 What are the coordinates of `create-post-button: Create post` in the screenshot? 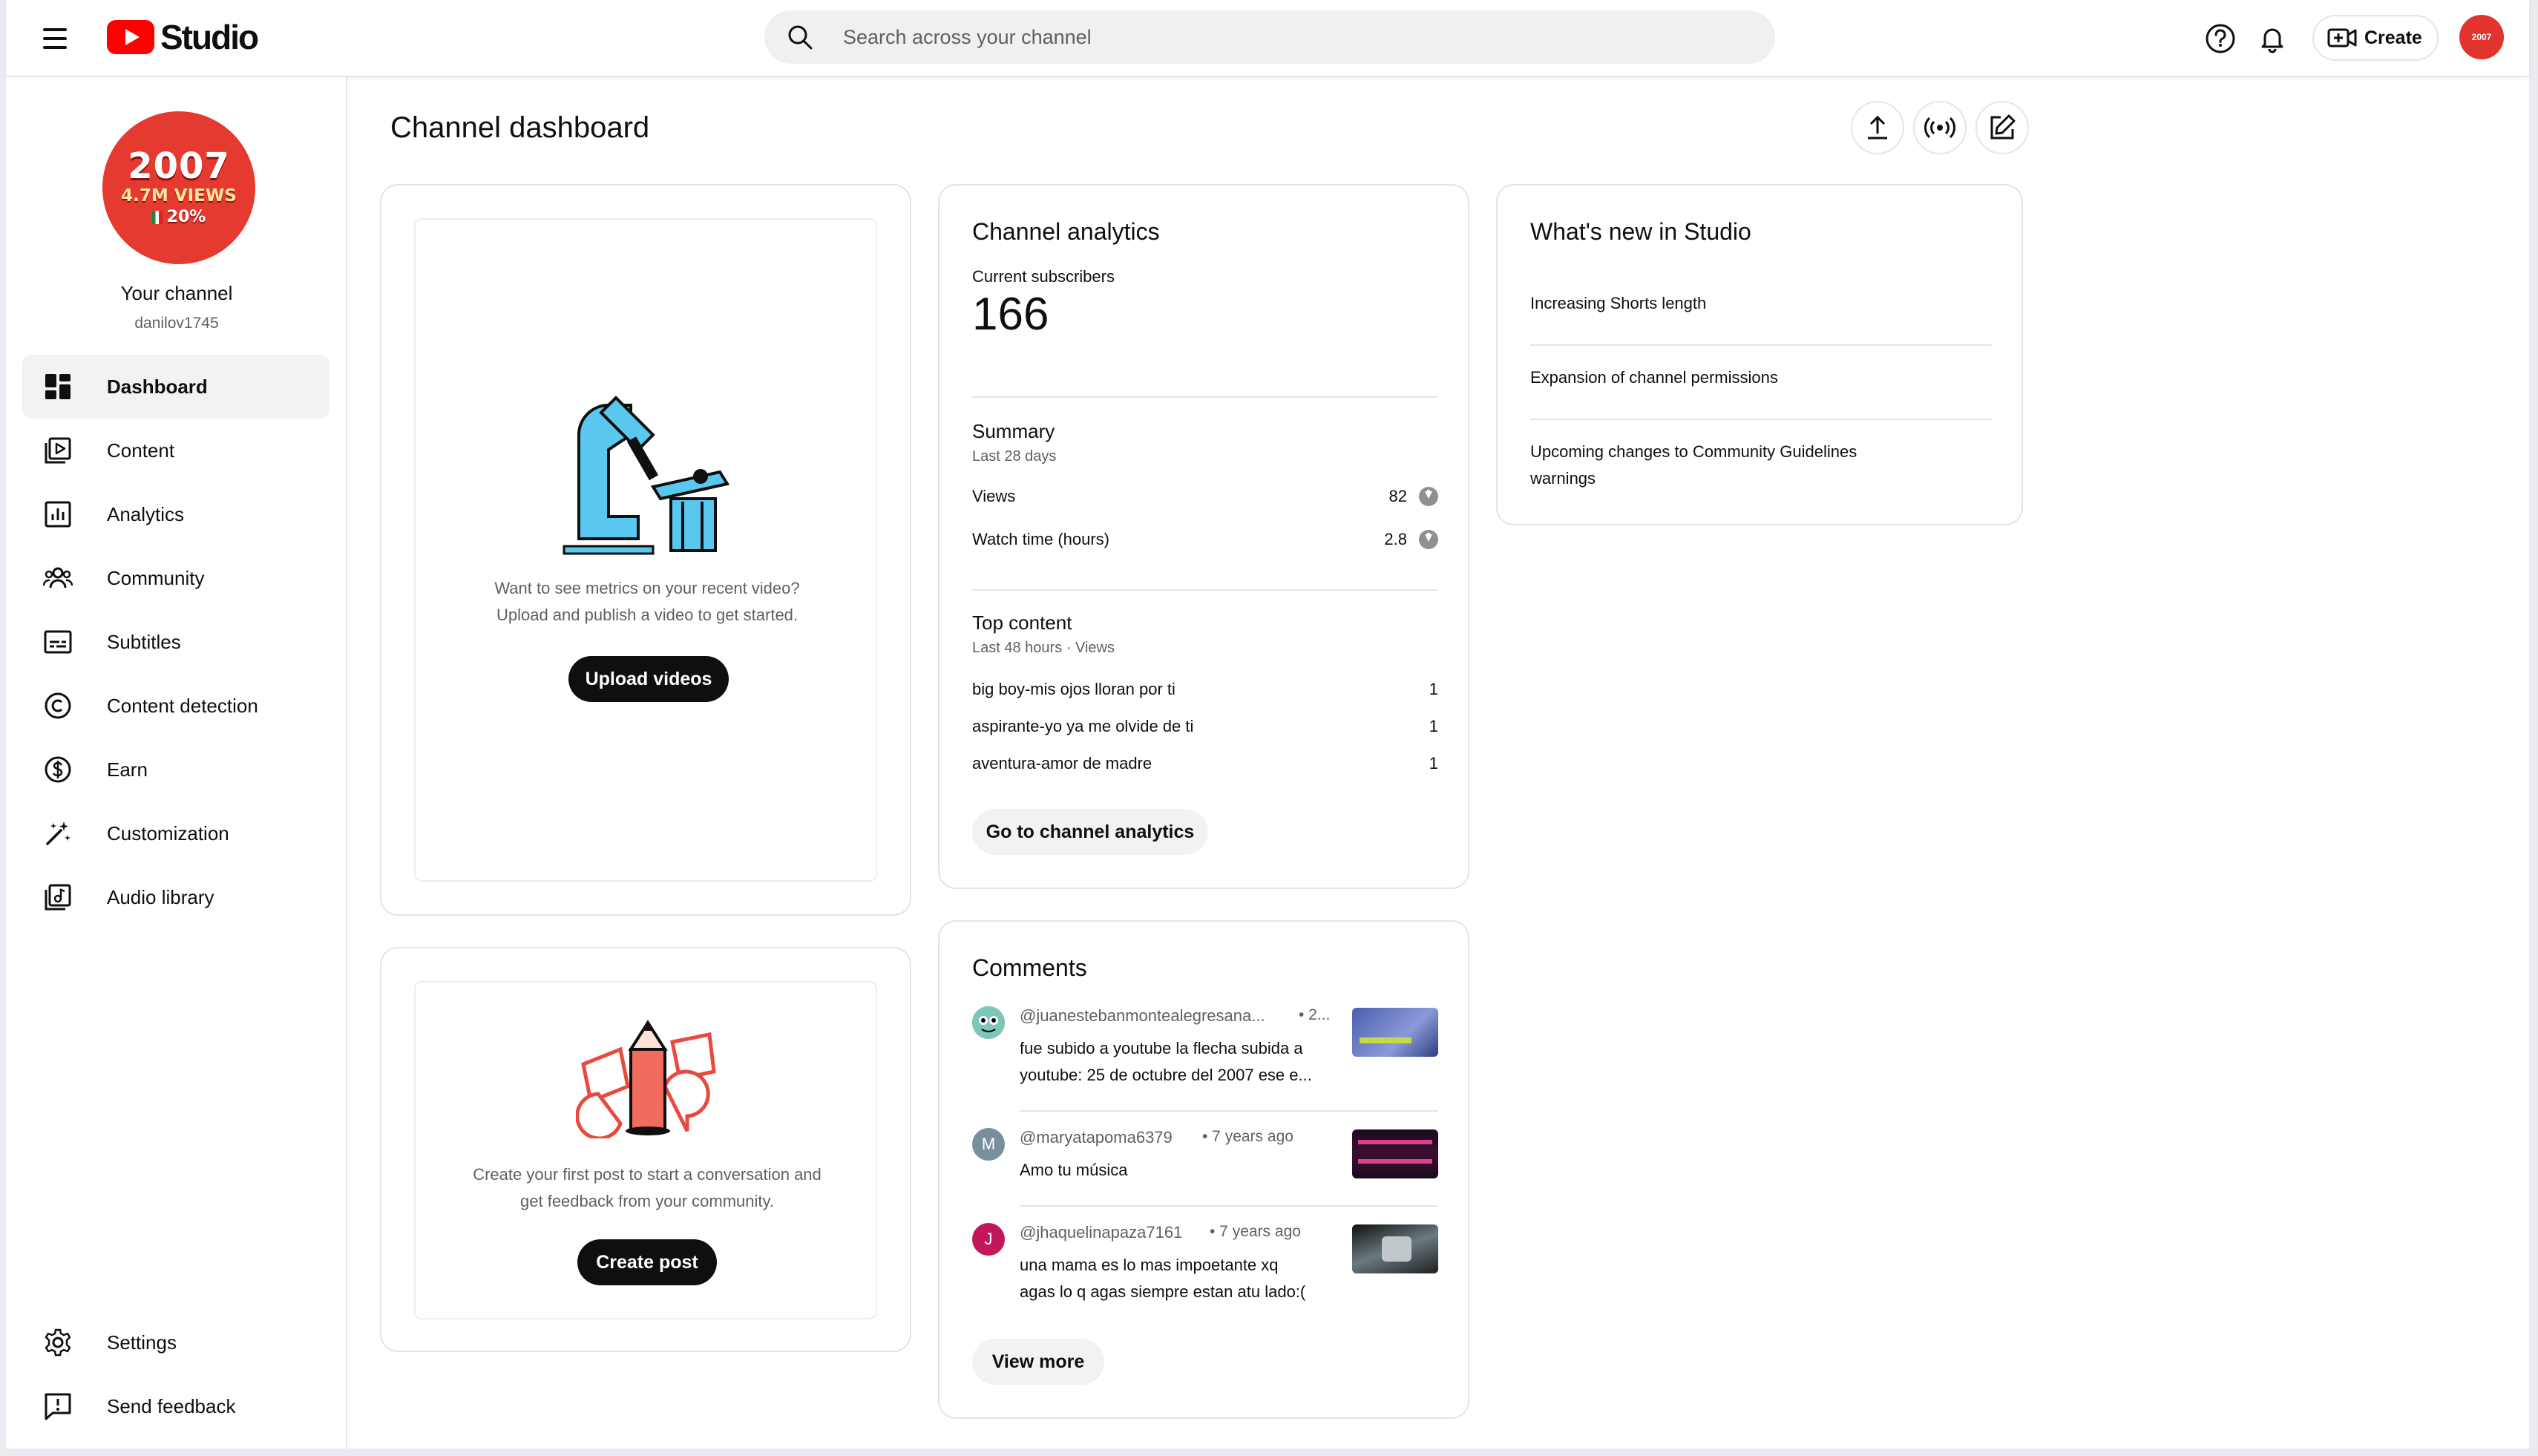 It's located at (647, 1262).